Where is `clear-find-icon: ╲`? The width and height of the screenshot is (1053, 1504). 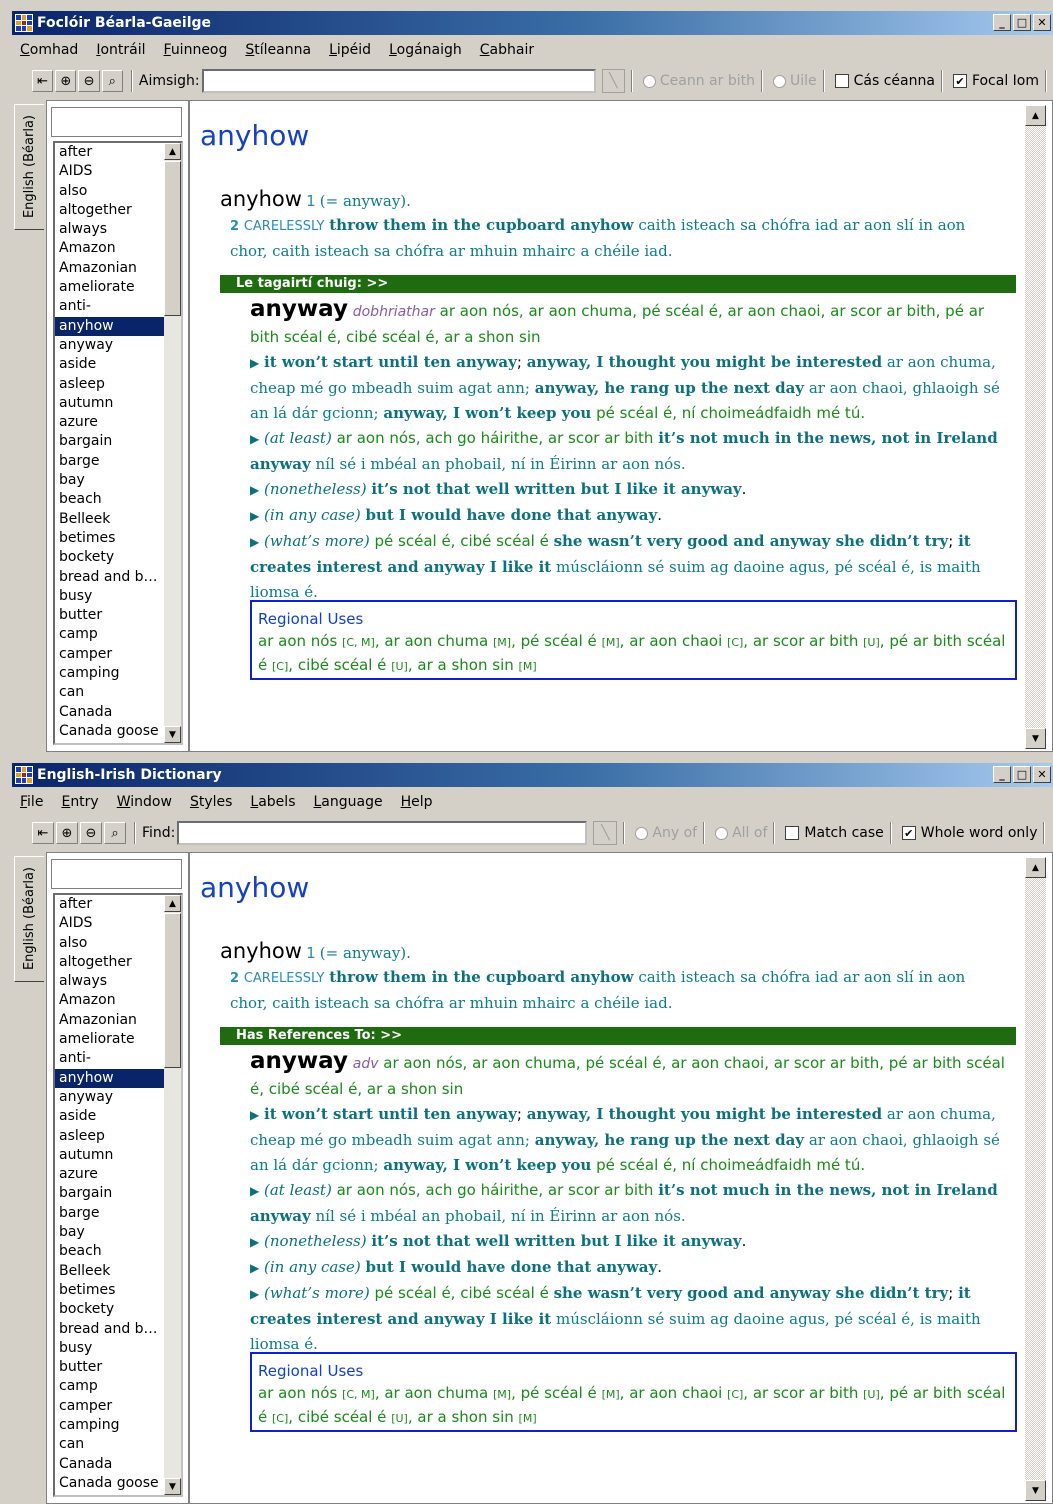
clear-find-icon: ╲ is located at coordinates (605, 833).